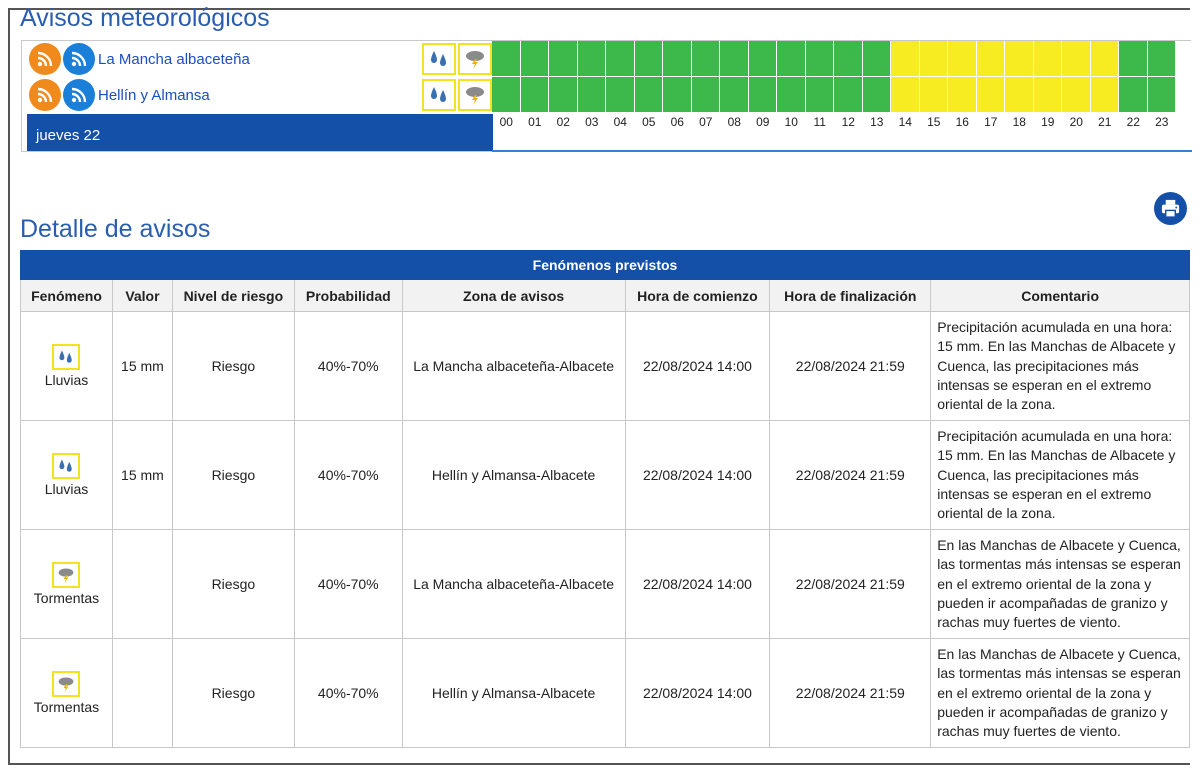 This screenshot has height=773, width=1200. What do you see at coordinates (791, 122) in the screenshot?
I see `hour-label: 10` at bounding box center [791, 122].